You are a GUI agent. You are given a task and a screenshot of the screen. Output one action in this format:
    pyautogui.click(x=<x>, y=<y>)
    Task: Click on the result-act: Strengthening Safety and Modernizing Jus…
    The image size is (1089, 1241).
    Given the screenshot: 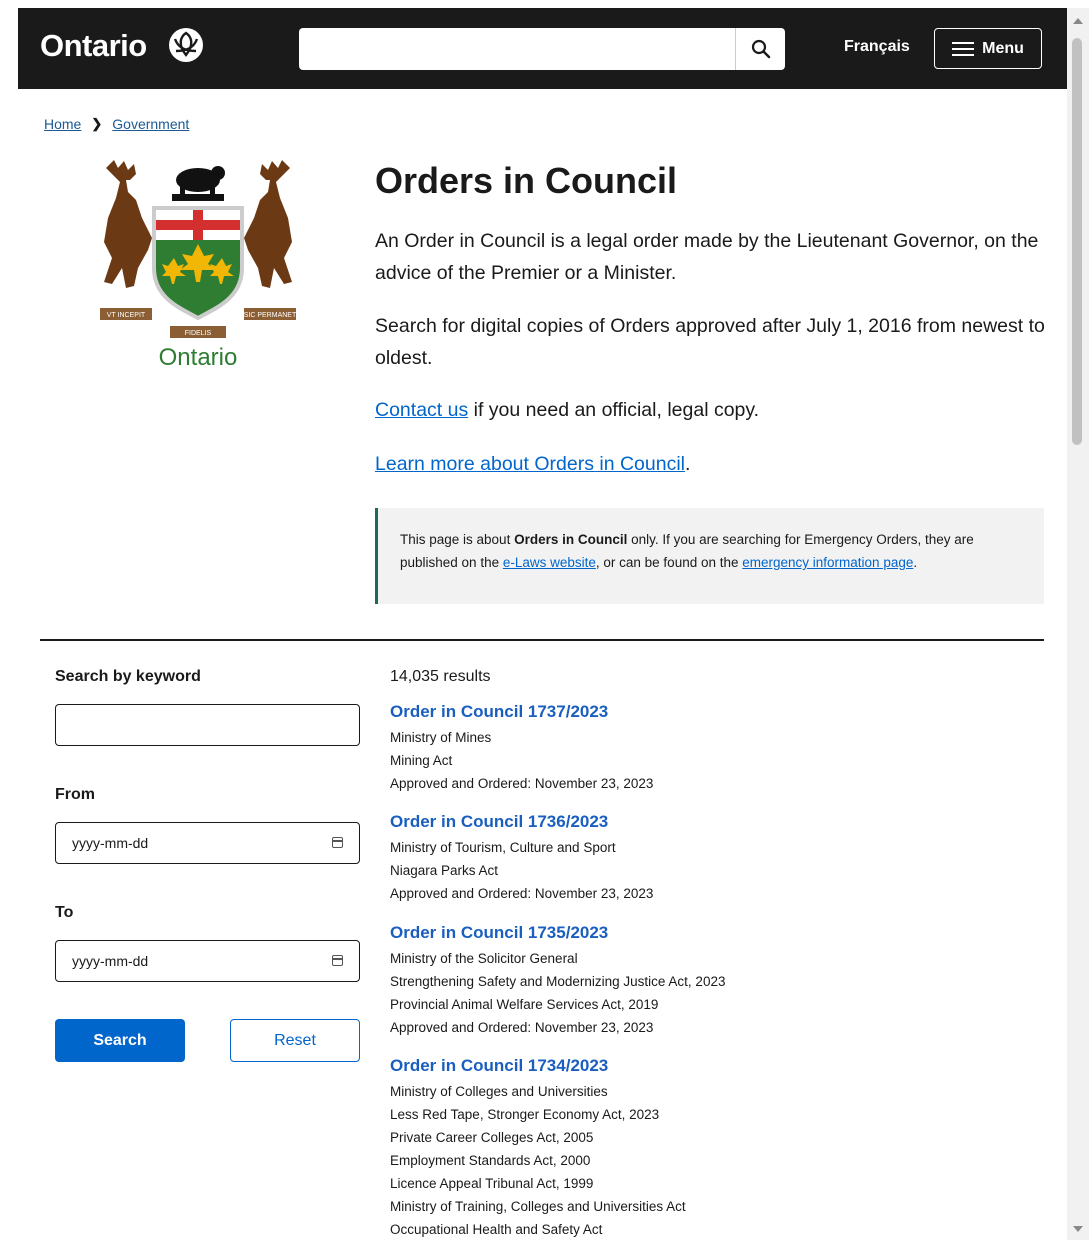 What is the action you would take?
    pyautogui.click(x=558, y=981)
    